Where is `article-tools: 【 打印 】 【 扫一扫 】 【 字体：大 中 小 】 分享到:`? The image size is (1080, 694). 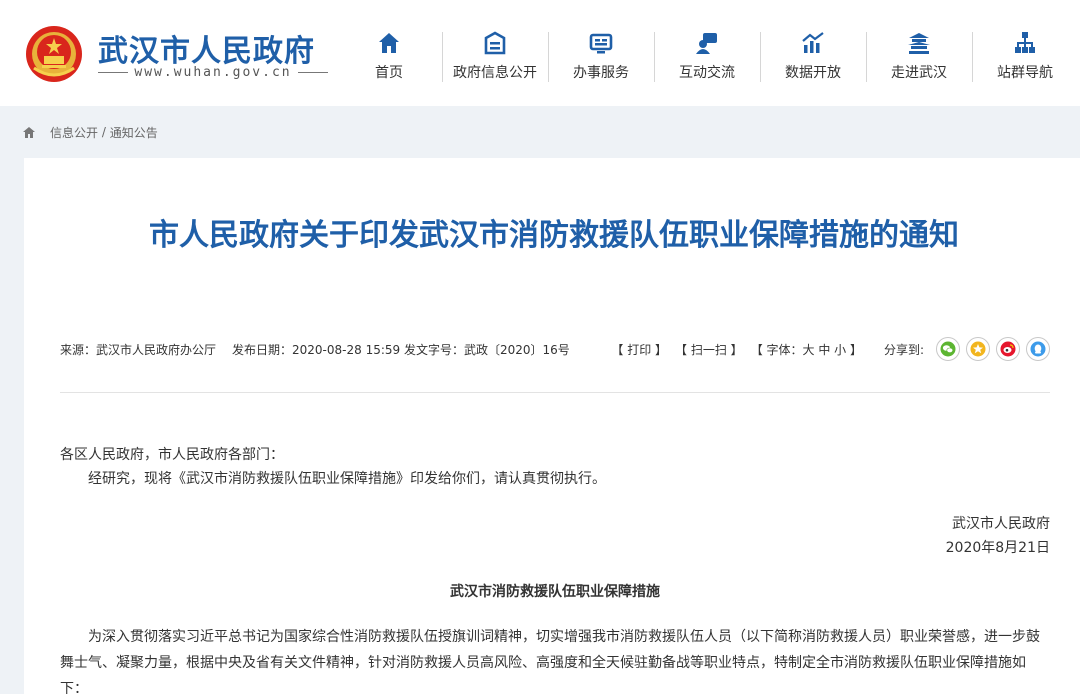
article-tools: 【 打印 】 【 扫一扫 】 【 字体：大 中 小 】 分享到: is located at coordinates (830, 349).